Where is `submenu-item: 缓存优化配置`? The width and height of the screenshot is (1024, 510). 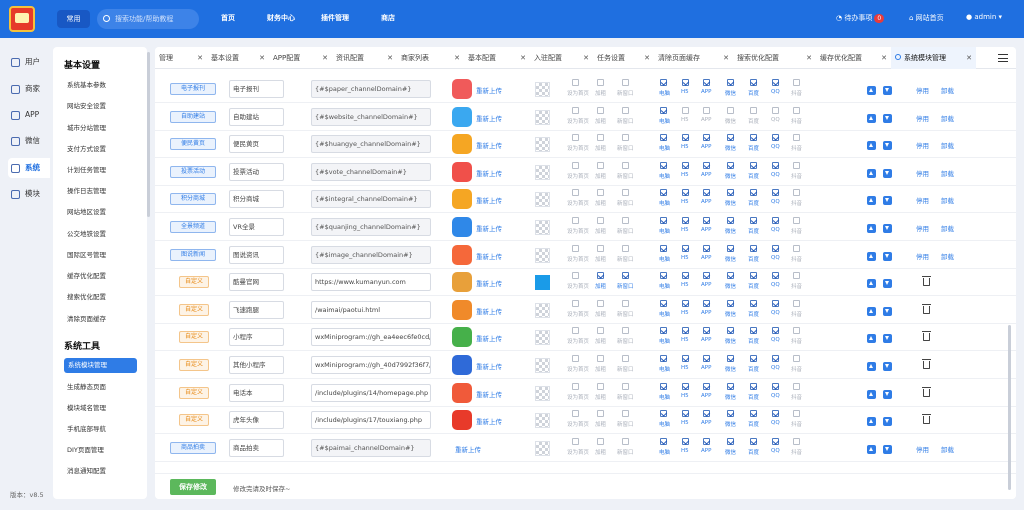
submenu-item: 缓存优化配置 is located at coordinates (86, 275).